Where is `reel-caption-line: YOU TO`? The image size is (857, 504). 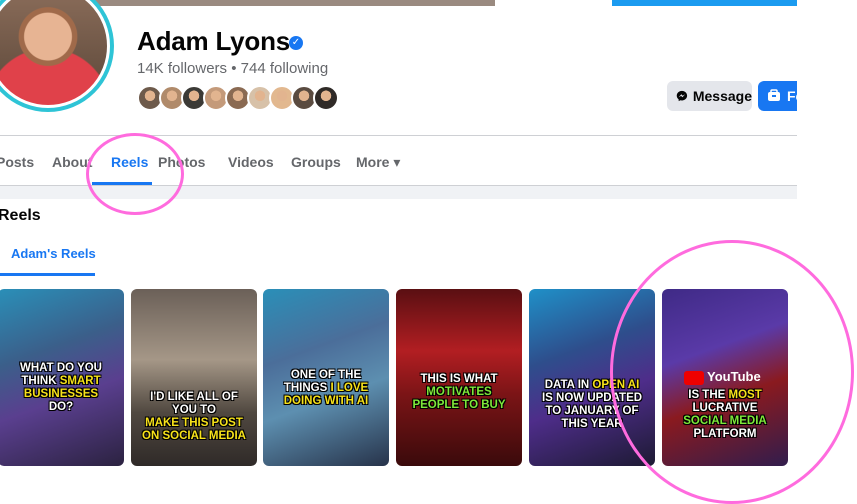 reel-caption-line: YOU TO is located at coordinates (194, 410).